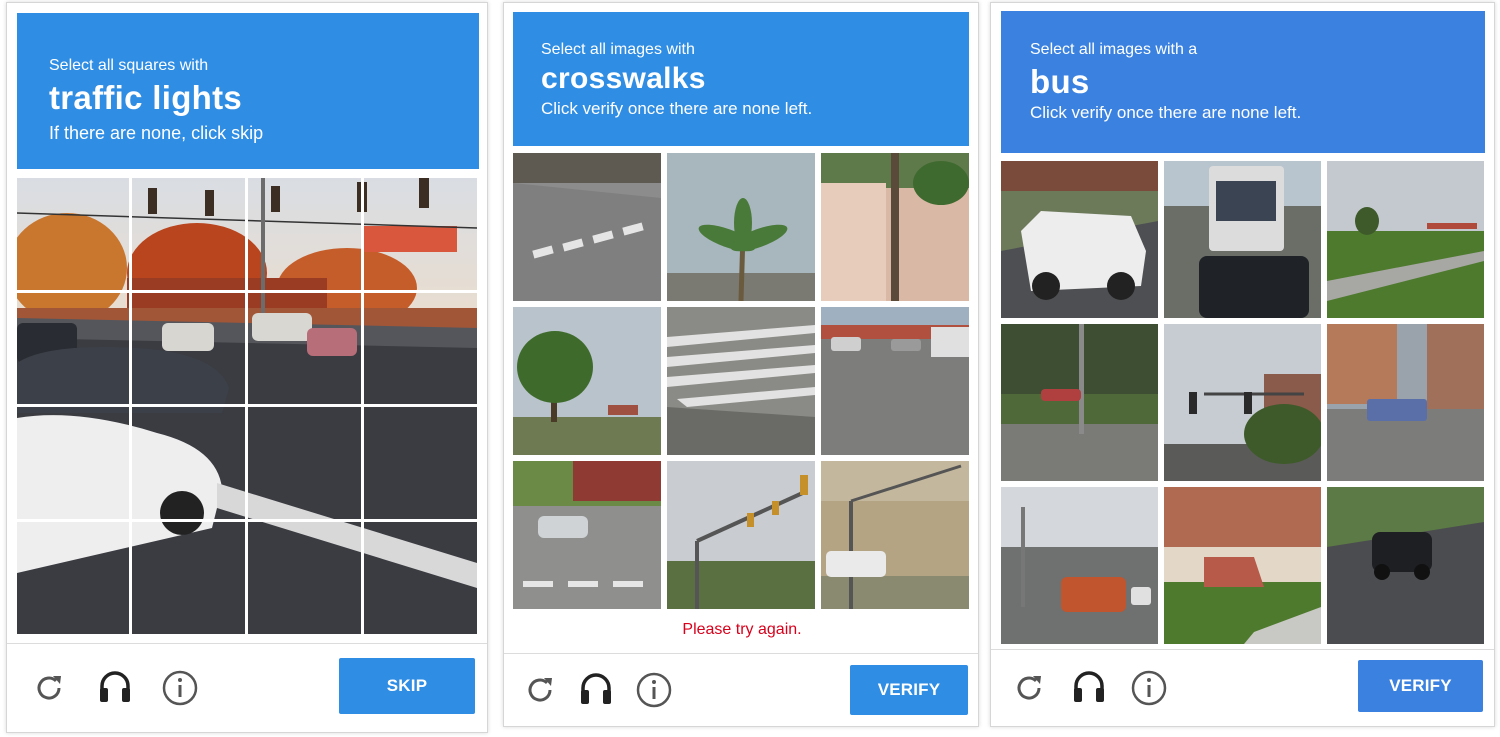  I want to click on challenge-footer: SKIP, so click(247, 687).